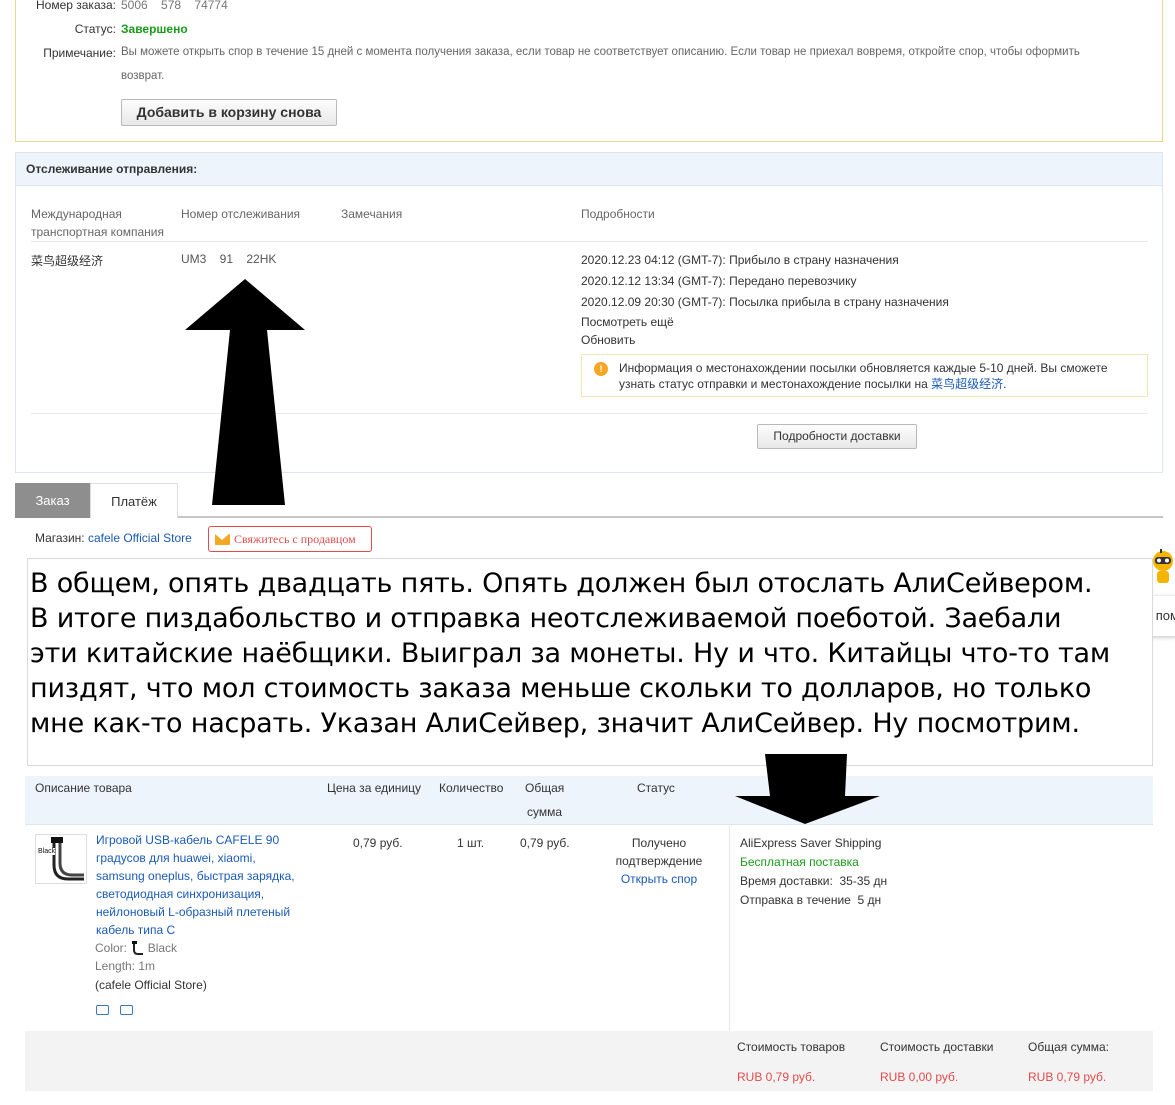 This screenshot has height=1105, width=1175. What do you see at coordinates (162, 948) in the screenshot?
I see `color-value: Black` at bounding box center [162, 948].